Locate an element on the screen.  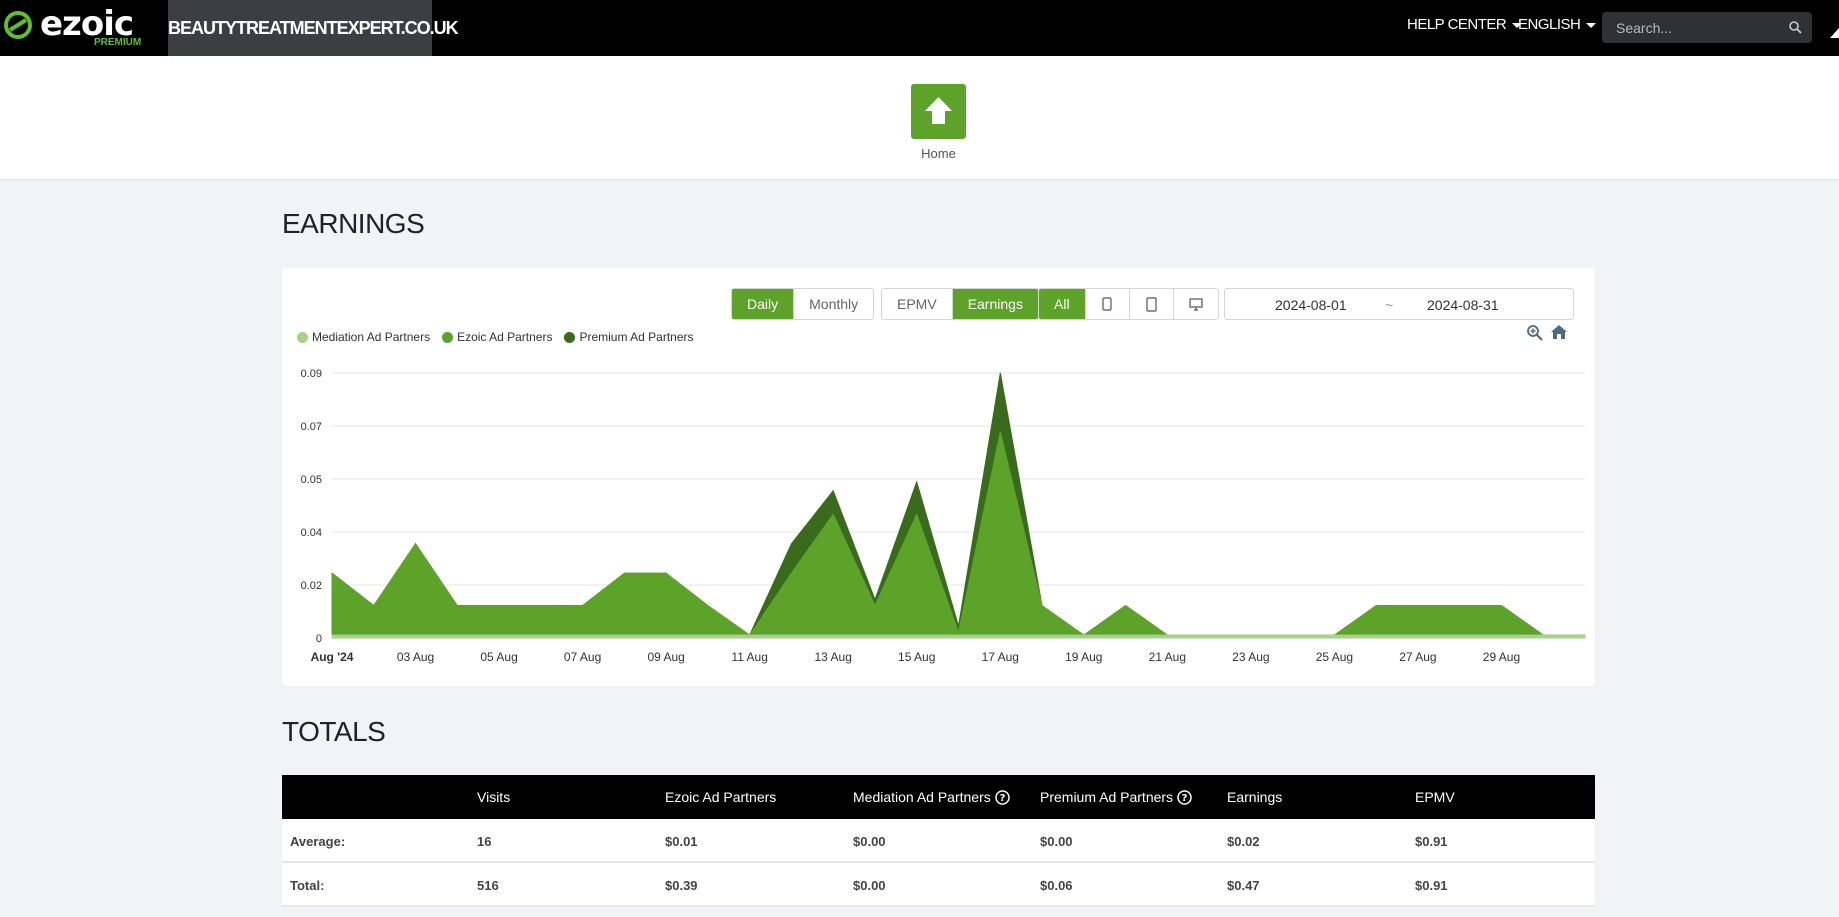
language-menu: ENGLISH is located at coordinates (1557, 24).